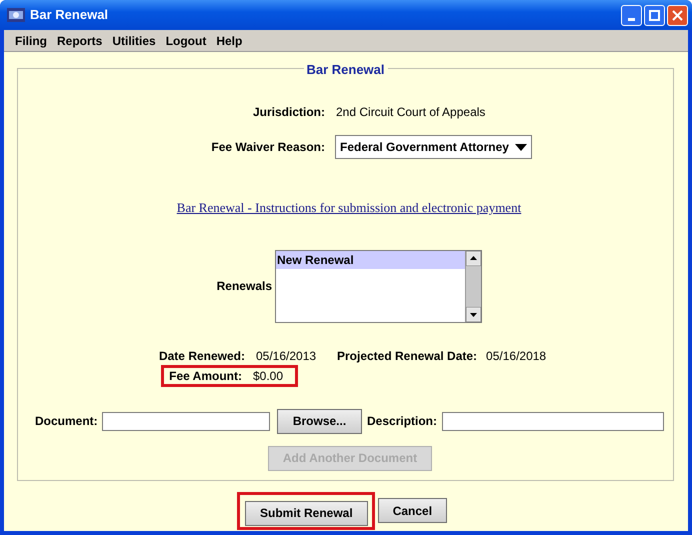 Image resolution: width=692 pixels, height=535 pixels. What do you see at coordinates (407, 356) in the screenshot?
I see `field-label: Projected Renewal Date:` at bounding box center [407, 356].